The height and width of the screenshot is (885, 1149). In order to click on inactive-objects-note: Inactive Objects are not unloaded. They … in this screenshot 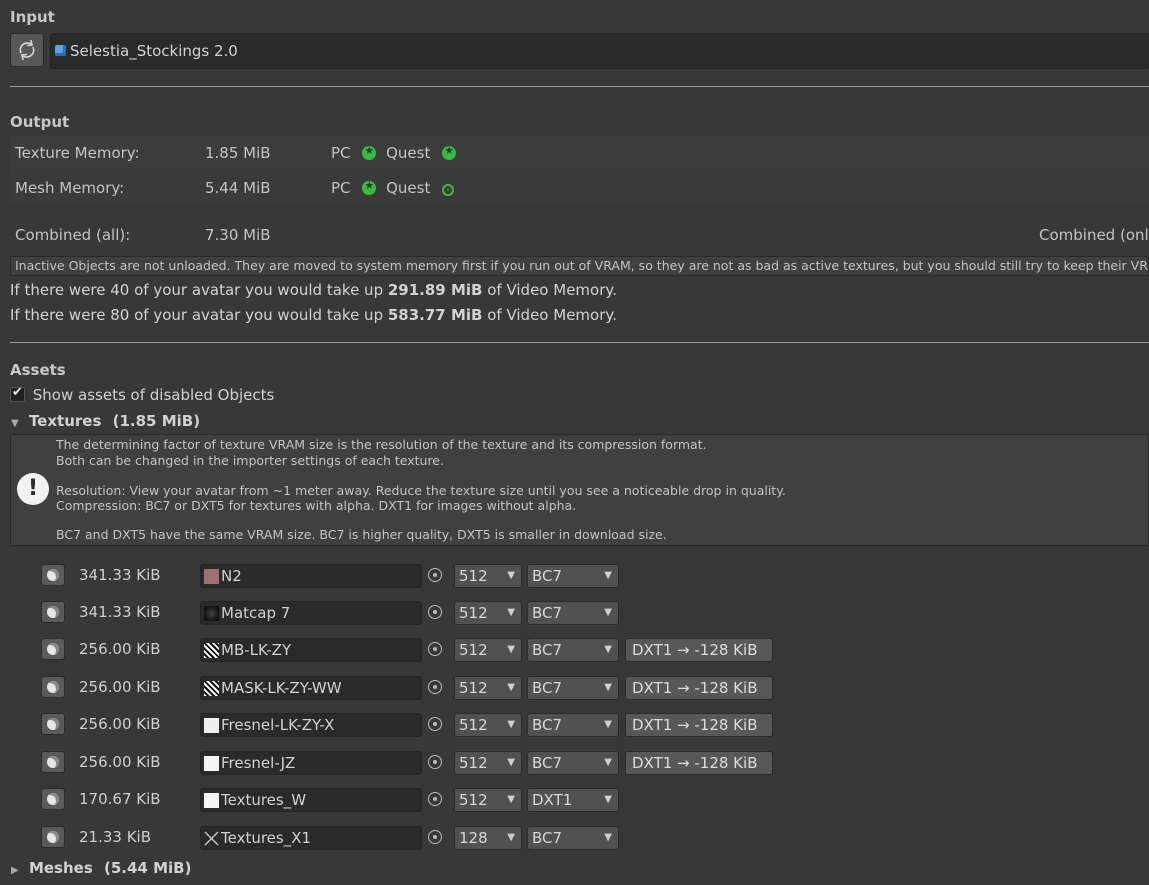, I will do `click(579, 266)`.